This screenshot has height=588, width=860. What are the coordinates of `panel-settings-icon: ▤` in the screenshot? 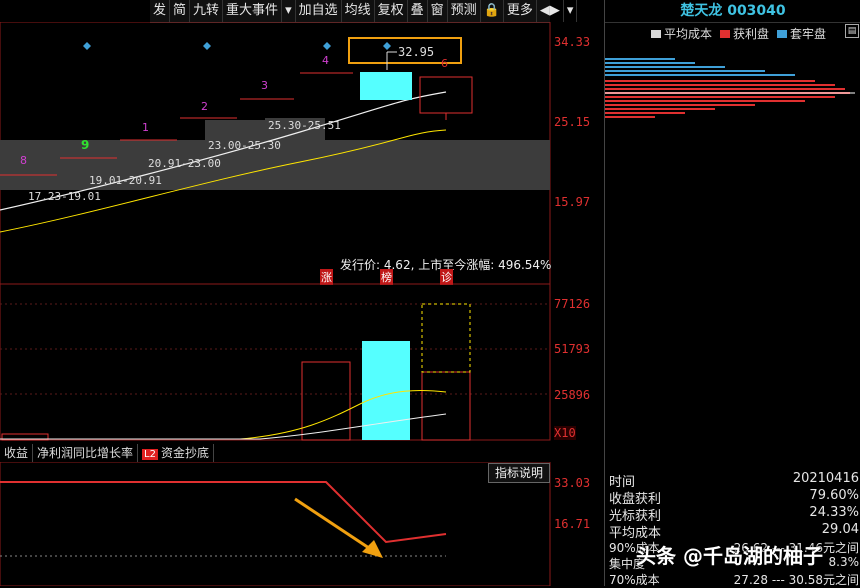 It's located at (852, 31).